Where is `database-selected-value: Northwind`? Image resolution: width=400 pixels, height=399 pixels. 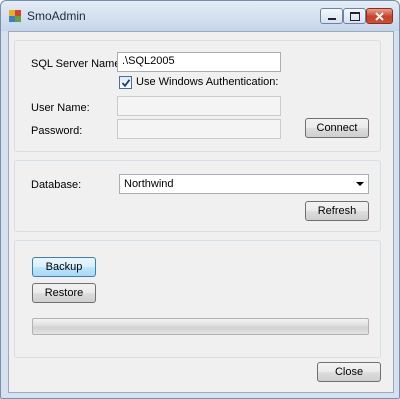 database-selected-value: Northwind is located at coordinates (149, 184).